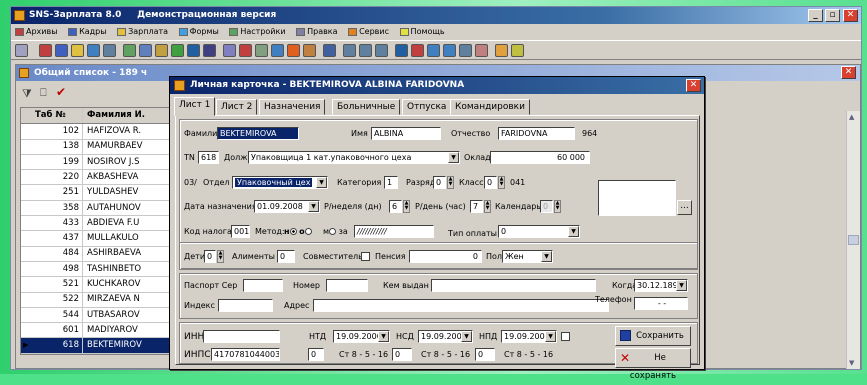  What do you see at coordinates (220, 256) in the screenshot?
I see `children-spinner: ▲ ▼` at bounding box center [220, 256].